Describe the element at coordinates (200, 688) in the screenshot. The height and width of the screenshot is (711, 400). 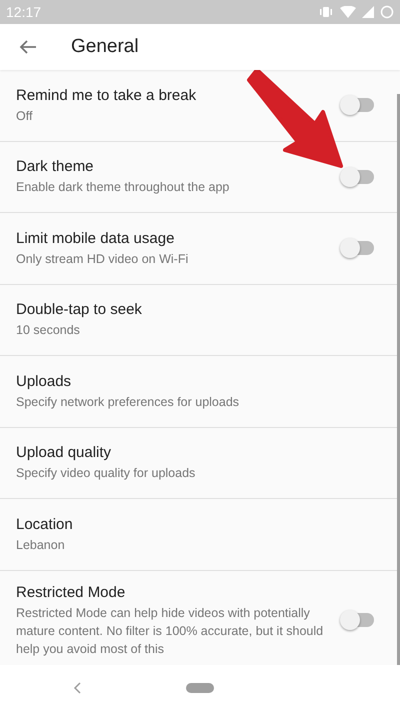
I see `home-pill` at that location.